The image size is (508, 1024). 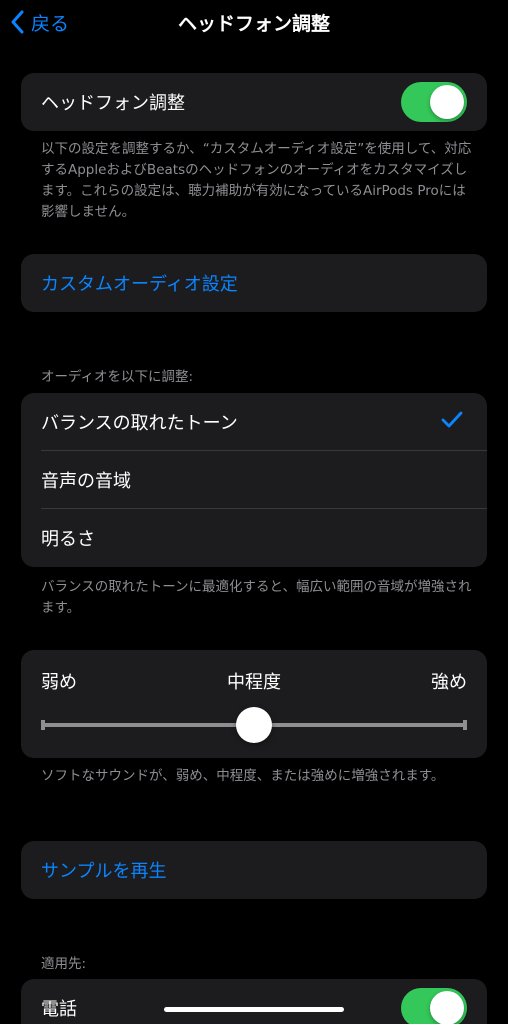 I want to click on strength-low-label: 弱め, so click(x=59, y=682).